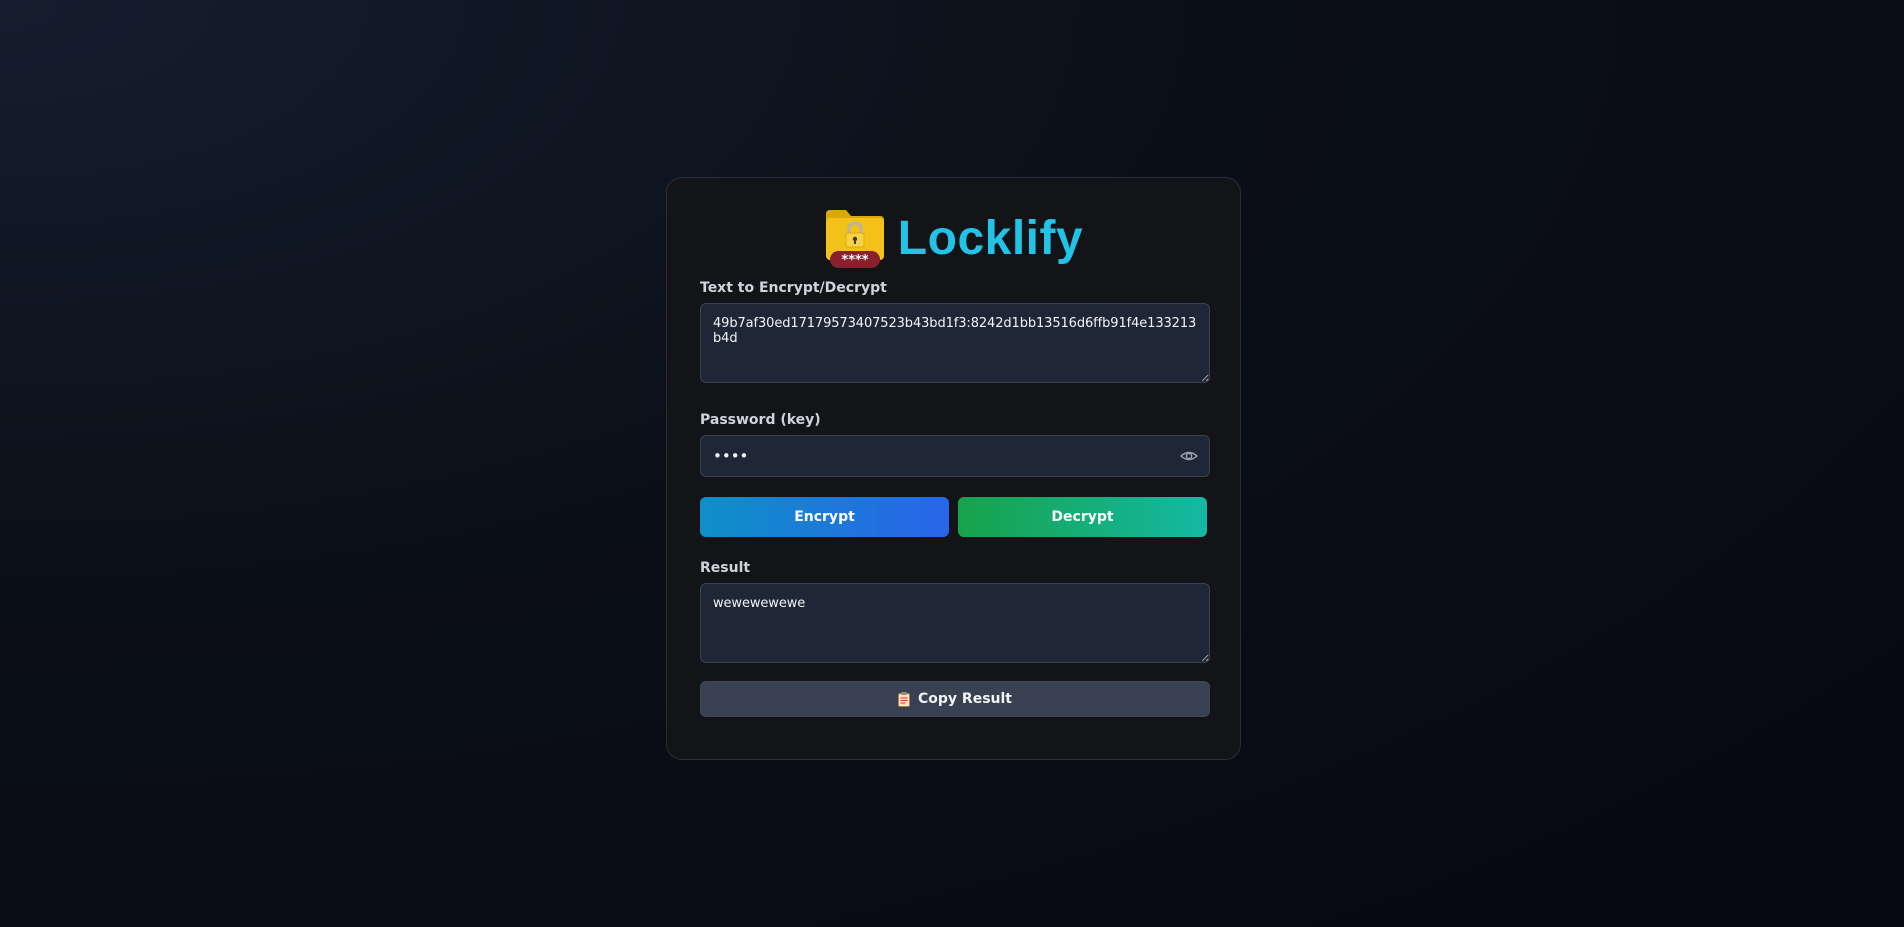 The height and width of the screenshot is (927, 1904). Describe the element at coordinates (955, 623) in the screenshot. I see `result-output: wewewewewe` at that location.